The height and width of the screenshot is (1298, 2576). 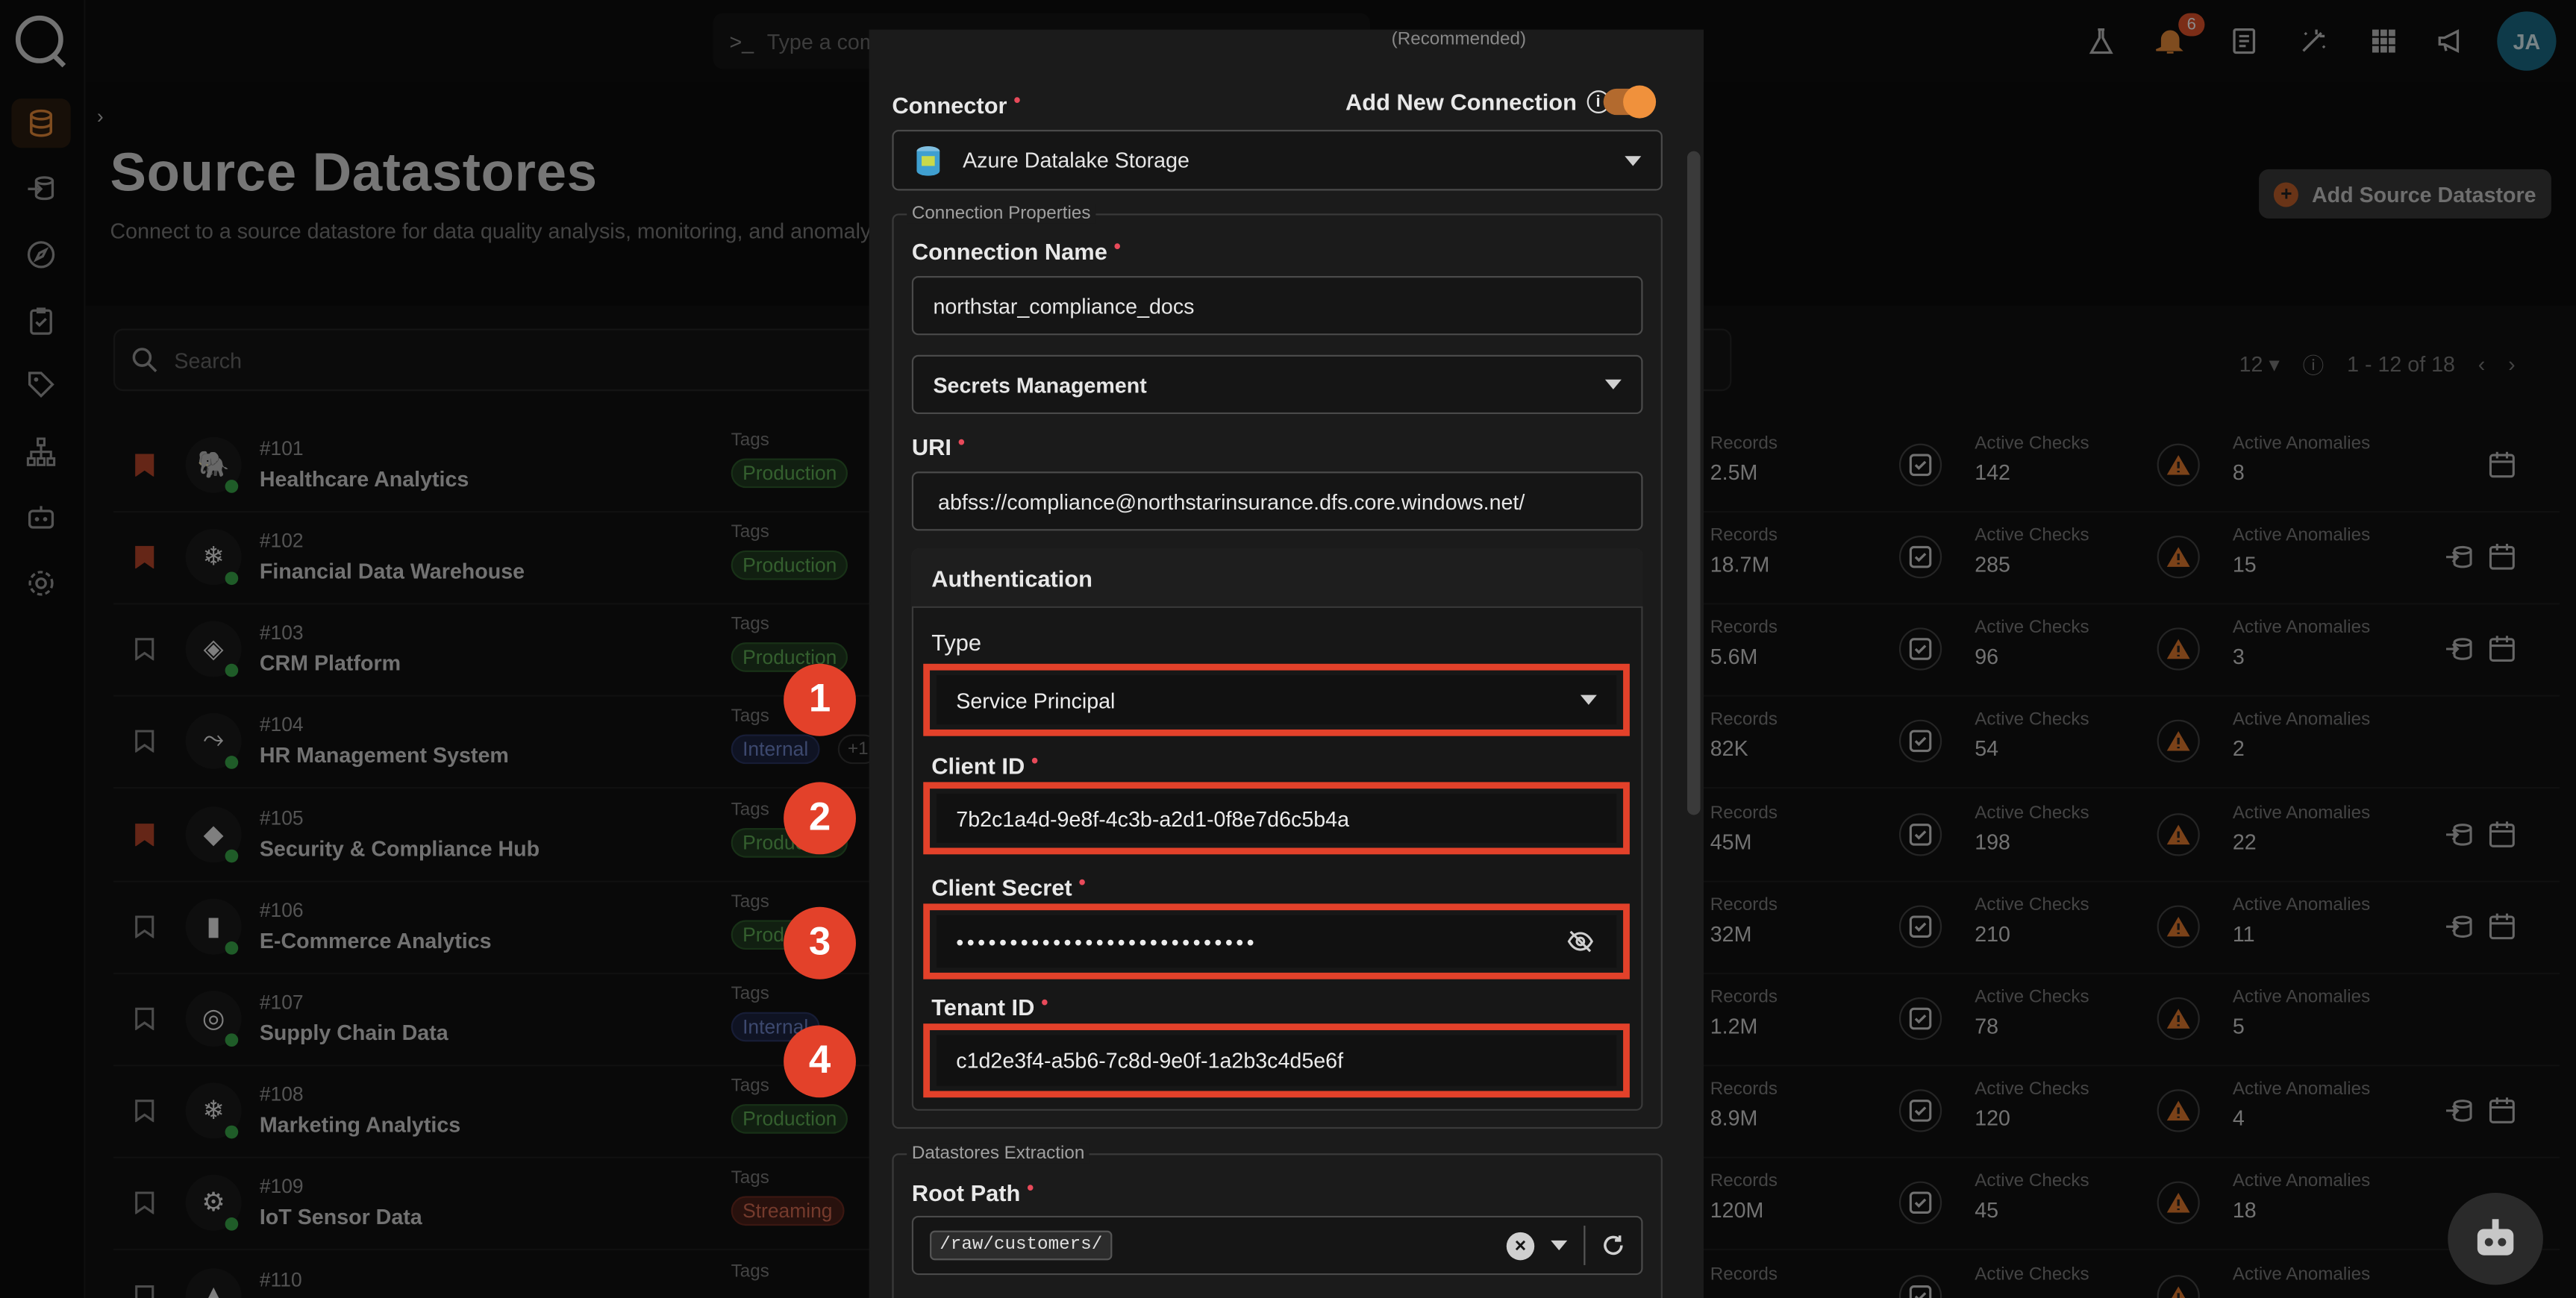 What do you see at coordinates (1001, 214) in the screenshot?
I see `connection-properties-legend: Connection Properties` at bounding box center [1001, 214].